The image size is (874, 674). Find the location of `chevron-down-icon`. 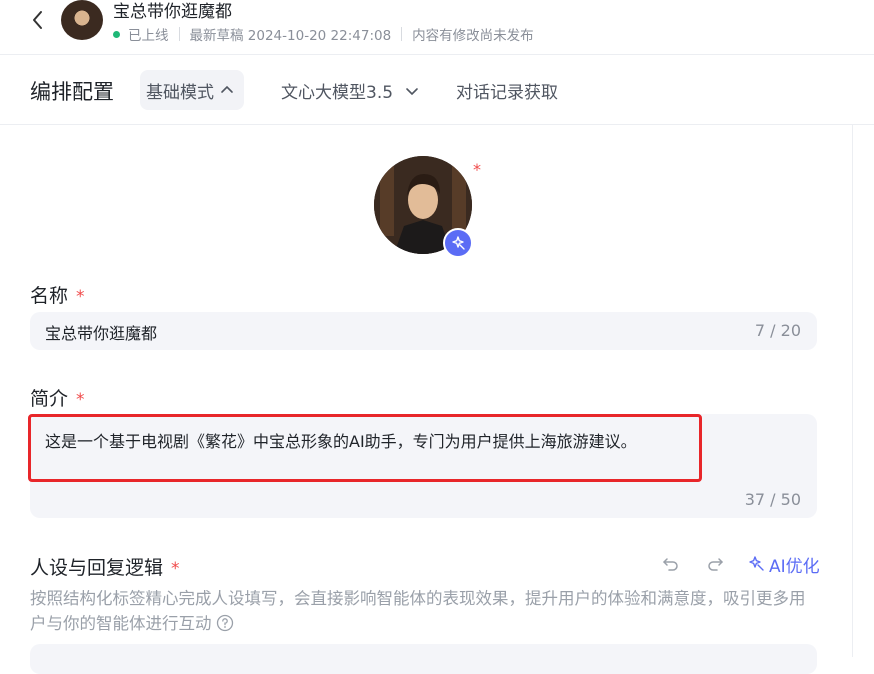

chevron-down-icon is located at coordinates (412, 91).